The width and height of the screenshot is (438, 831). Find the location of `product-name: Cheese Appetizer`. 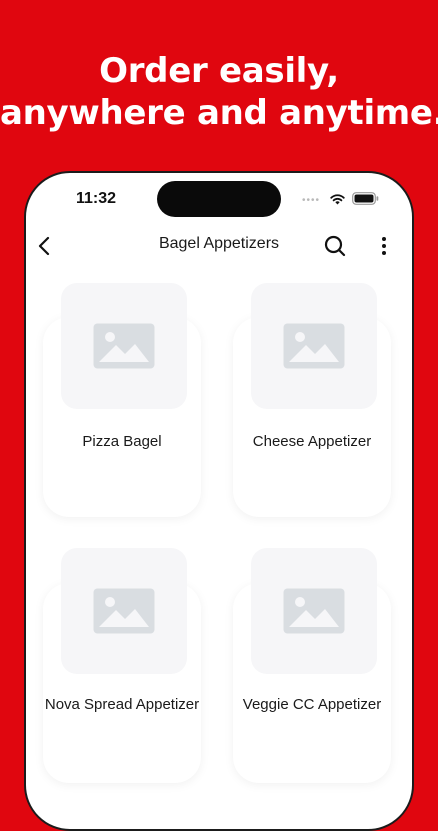

product-name: Cheese Appetizer is located at coordinates (312, 441).